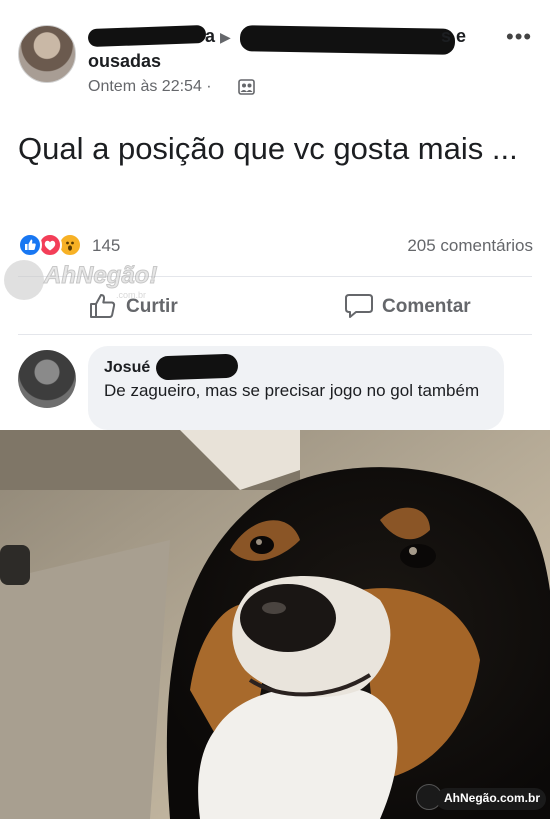  What do you see at coordinates (47, 379) in the screenshot?
I see `commenter-avatar` at bounding box center [47, 379].